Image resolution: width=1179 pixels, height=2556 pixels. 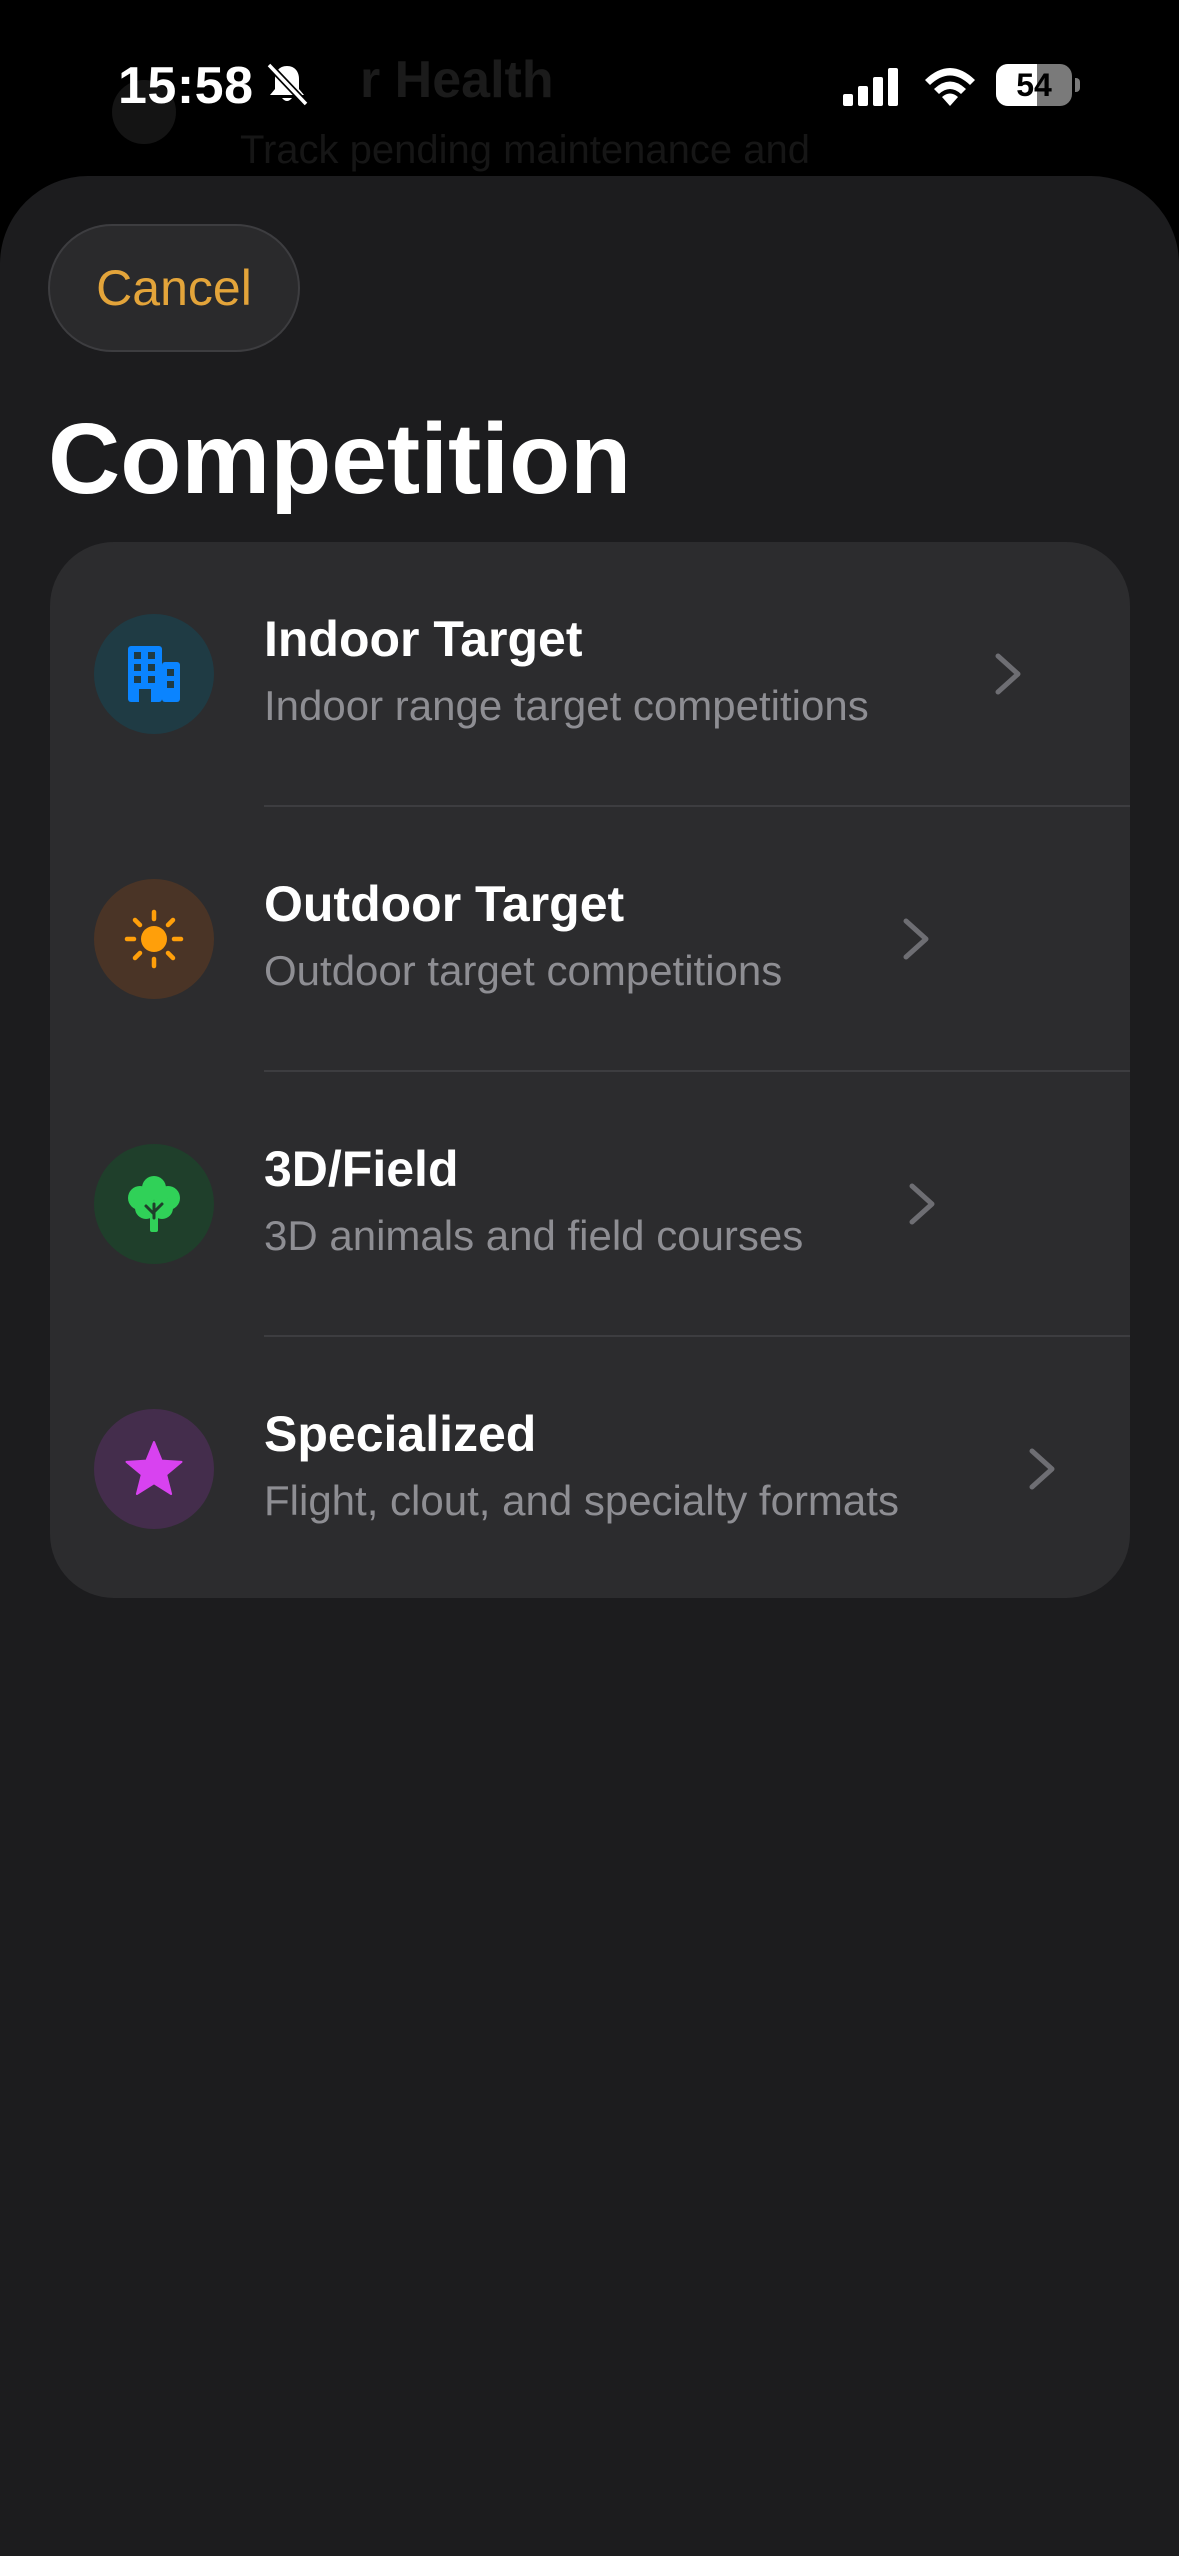 I want to click on tree-icon, so click(x=154, y=1204).